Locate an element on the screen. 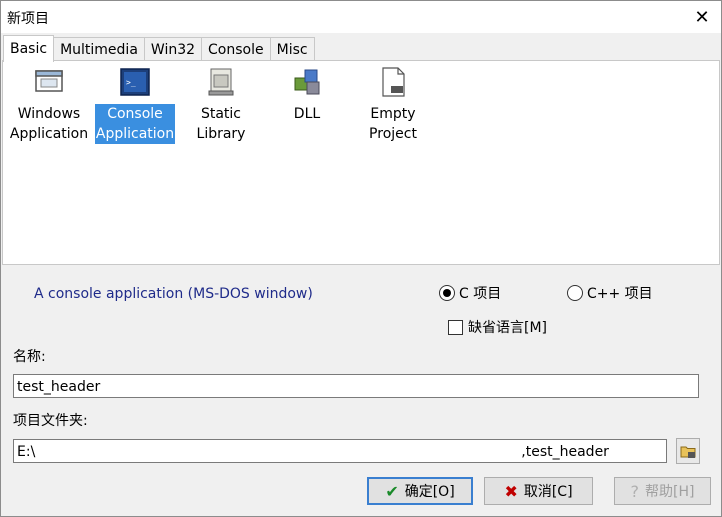  close-button: ✕ is located at coordinates (702, 17).